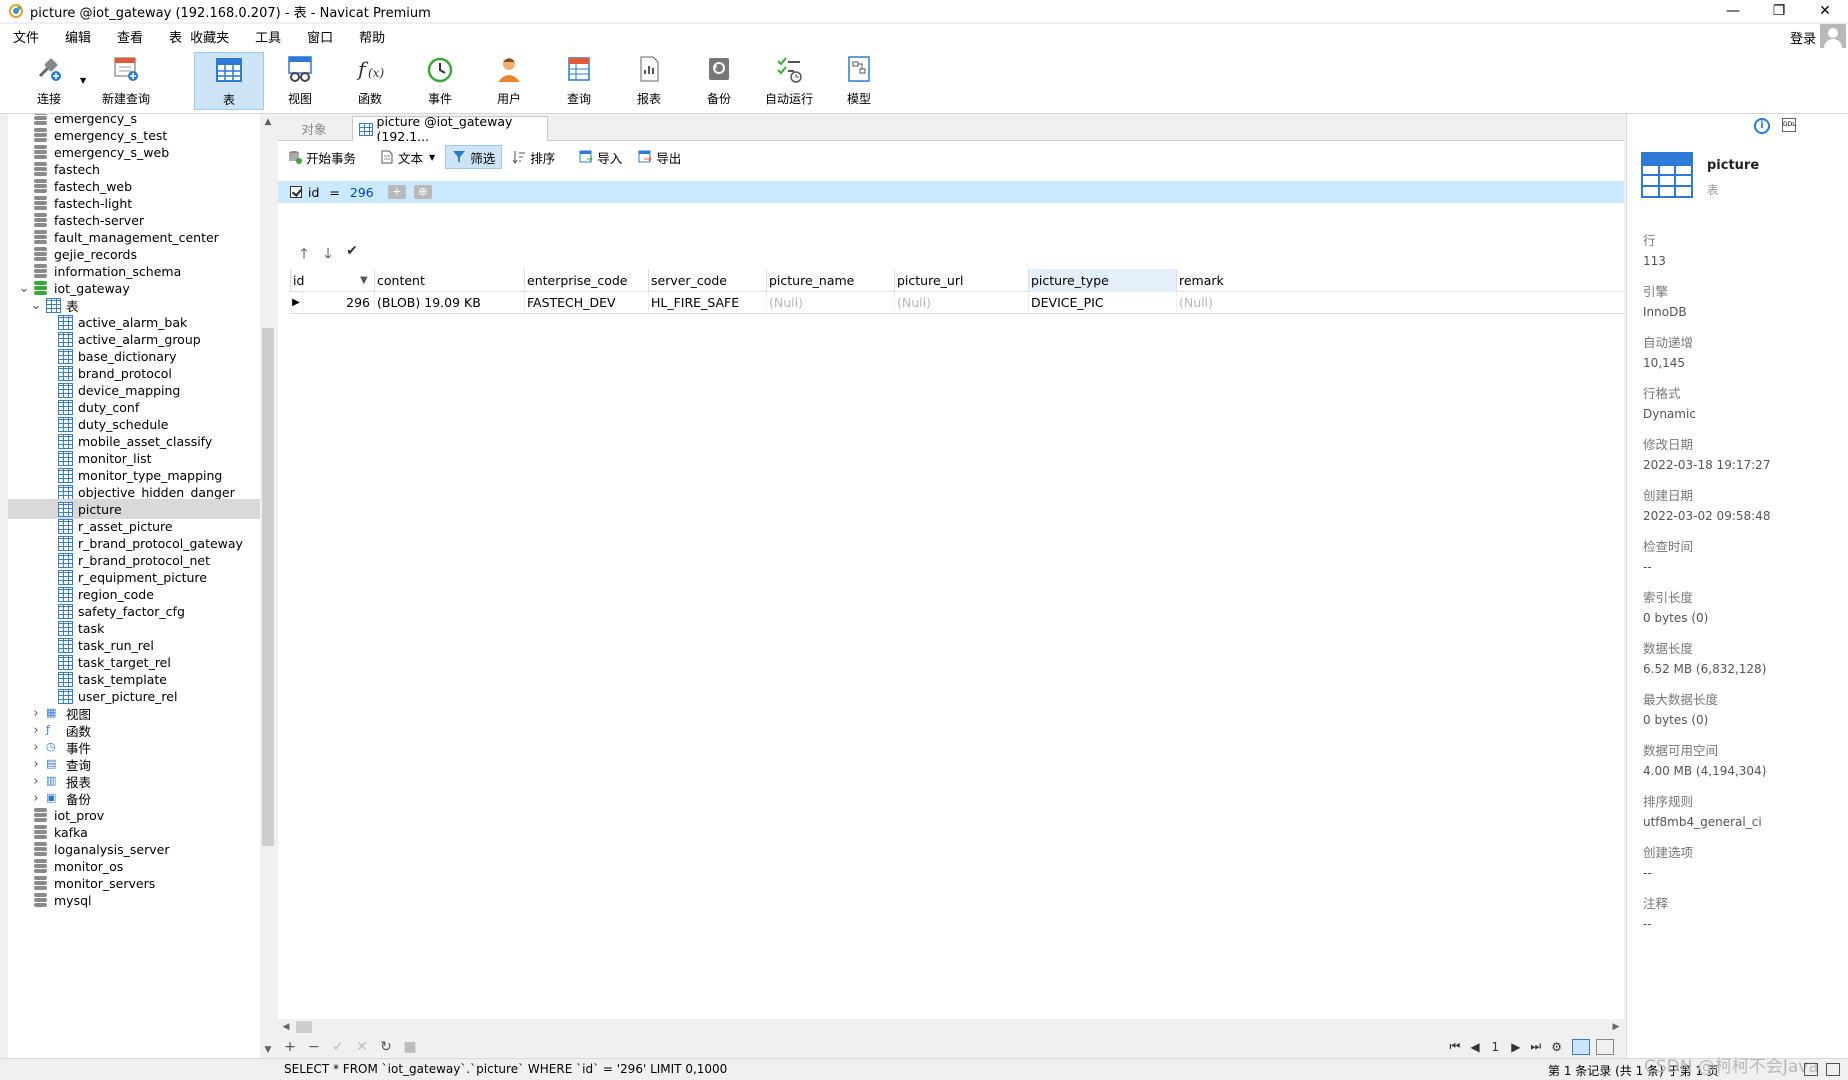 The width and height of the screenshot is (1848, 1080). What do you see at coordinates (1581, 1046) in the screenshot?
I see `grid-view-icon` at bounding box center [1581, 1046].